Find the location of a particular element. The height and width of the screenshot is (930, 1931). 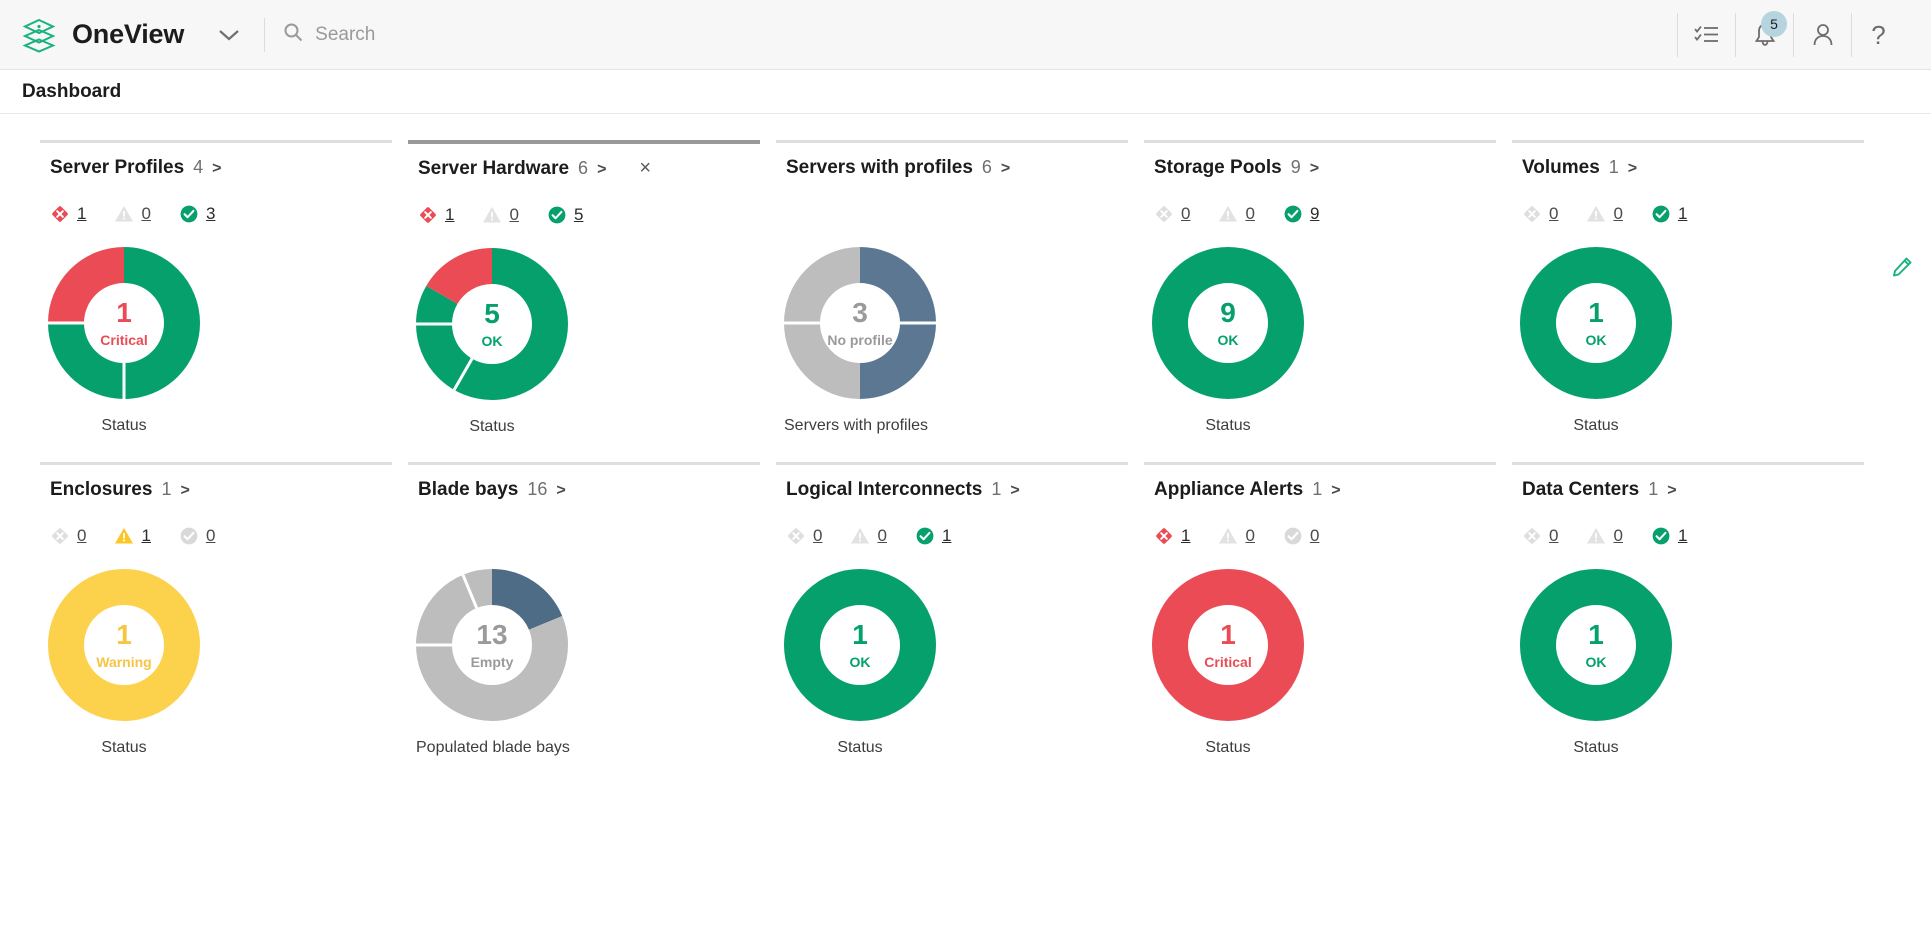

notifications-bell-icon: 5 is located at coordinates (1764, 33).